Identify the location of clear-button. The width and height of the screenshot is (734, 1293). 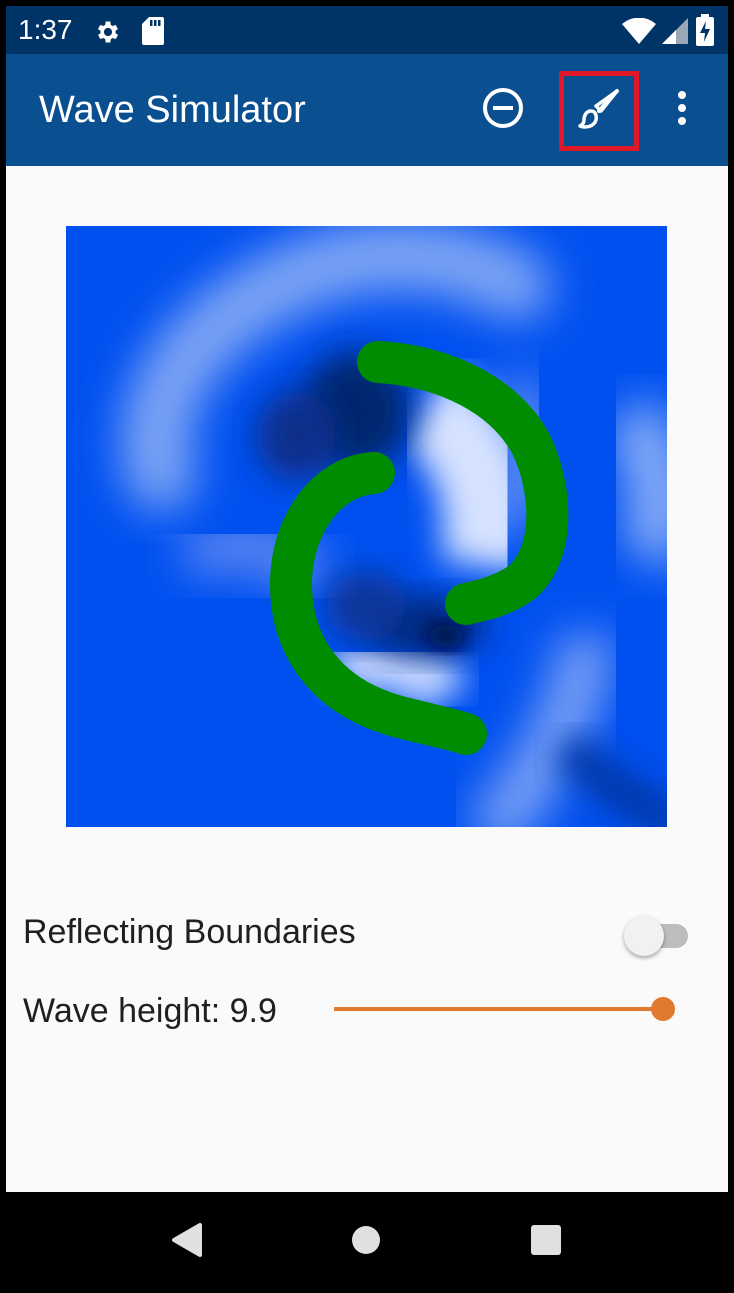
(503, 110).